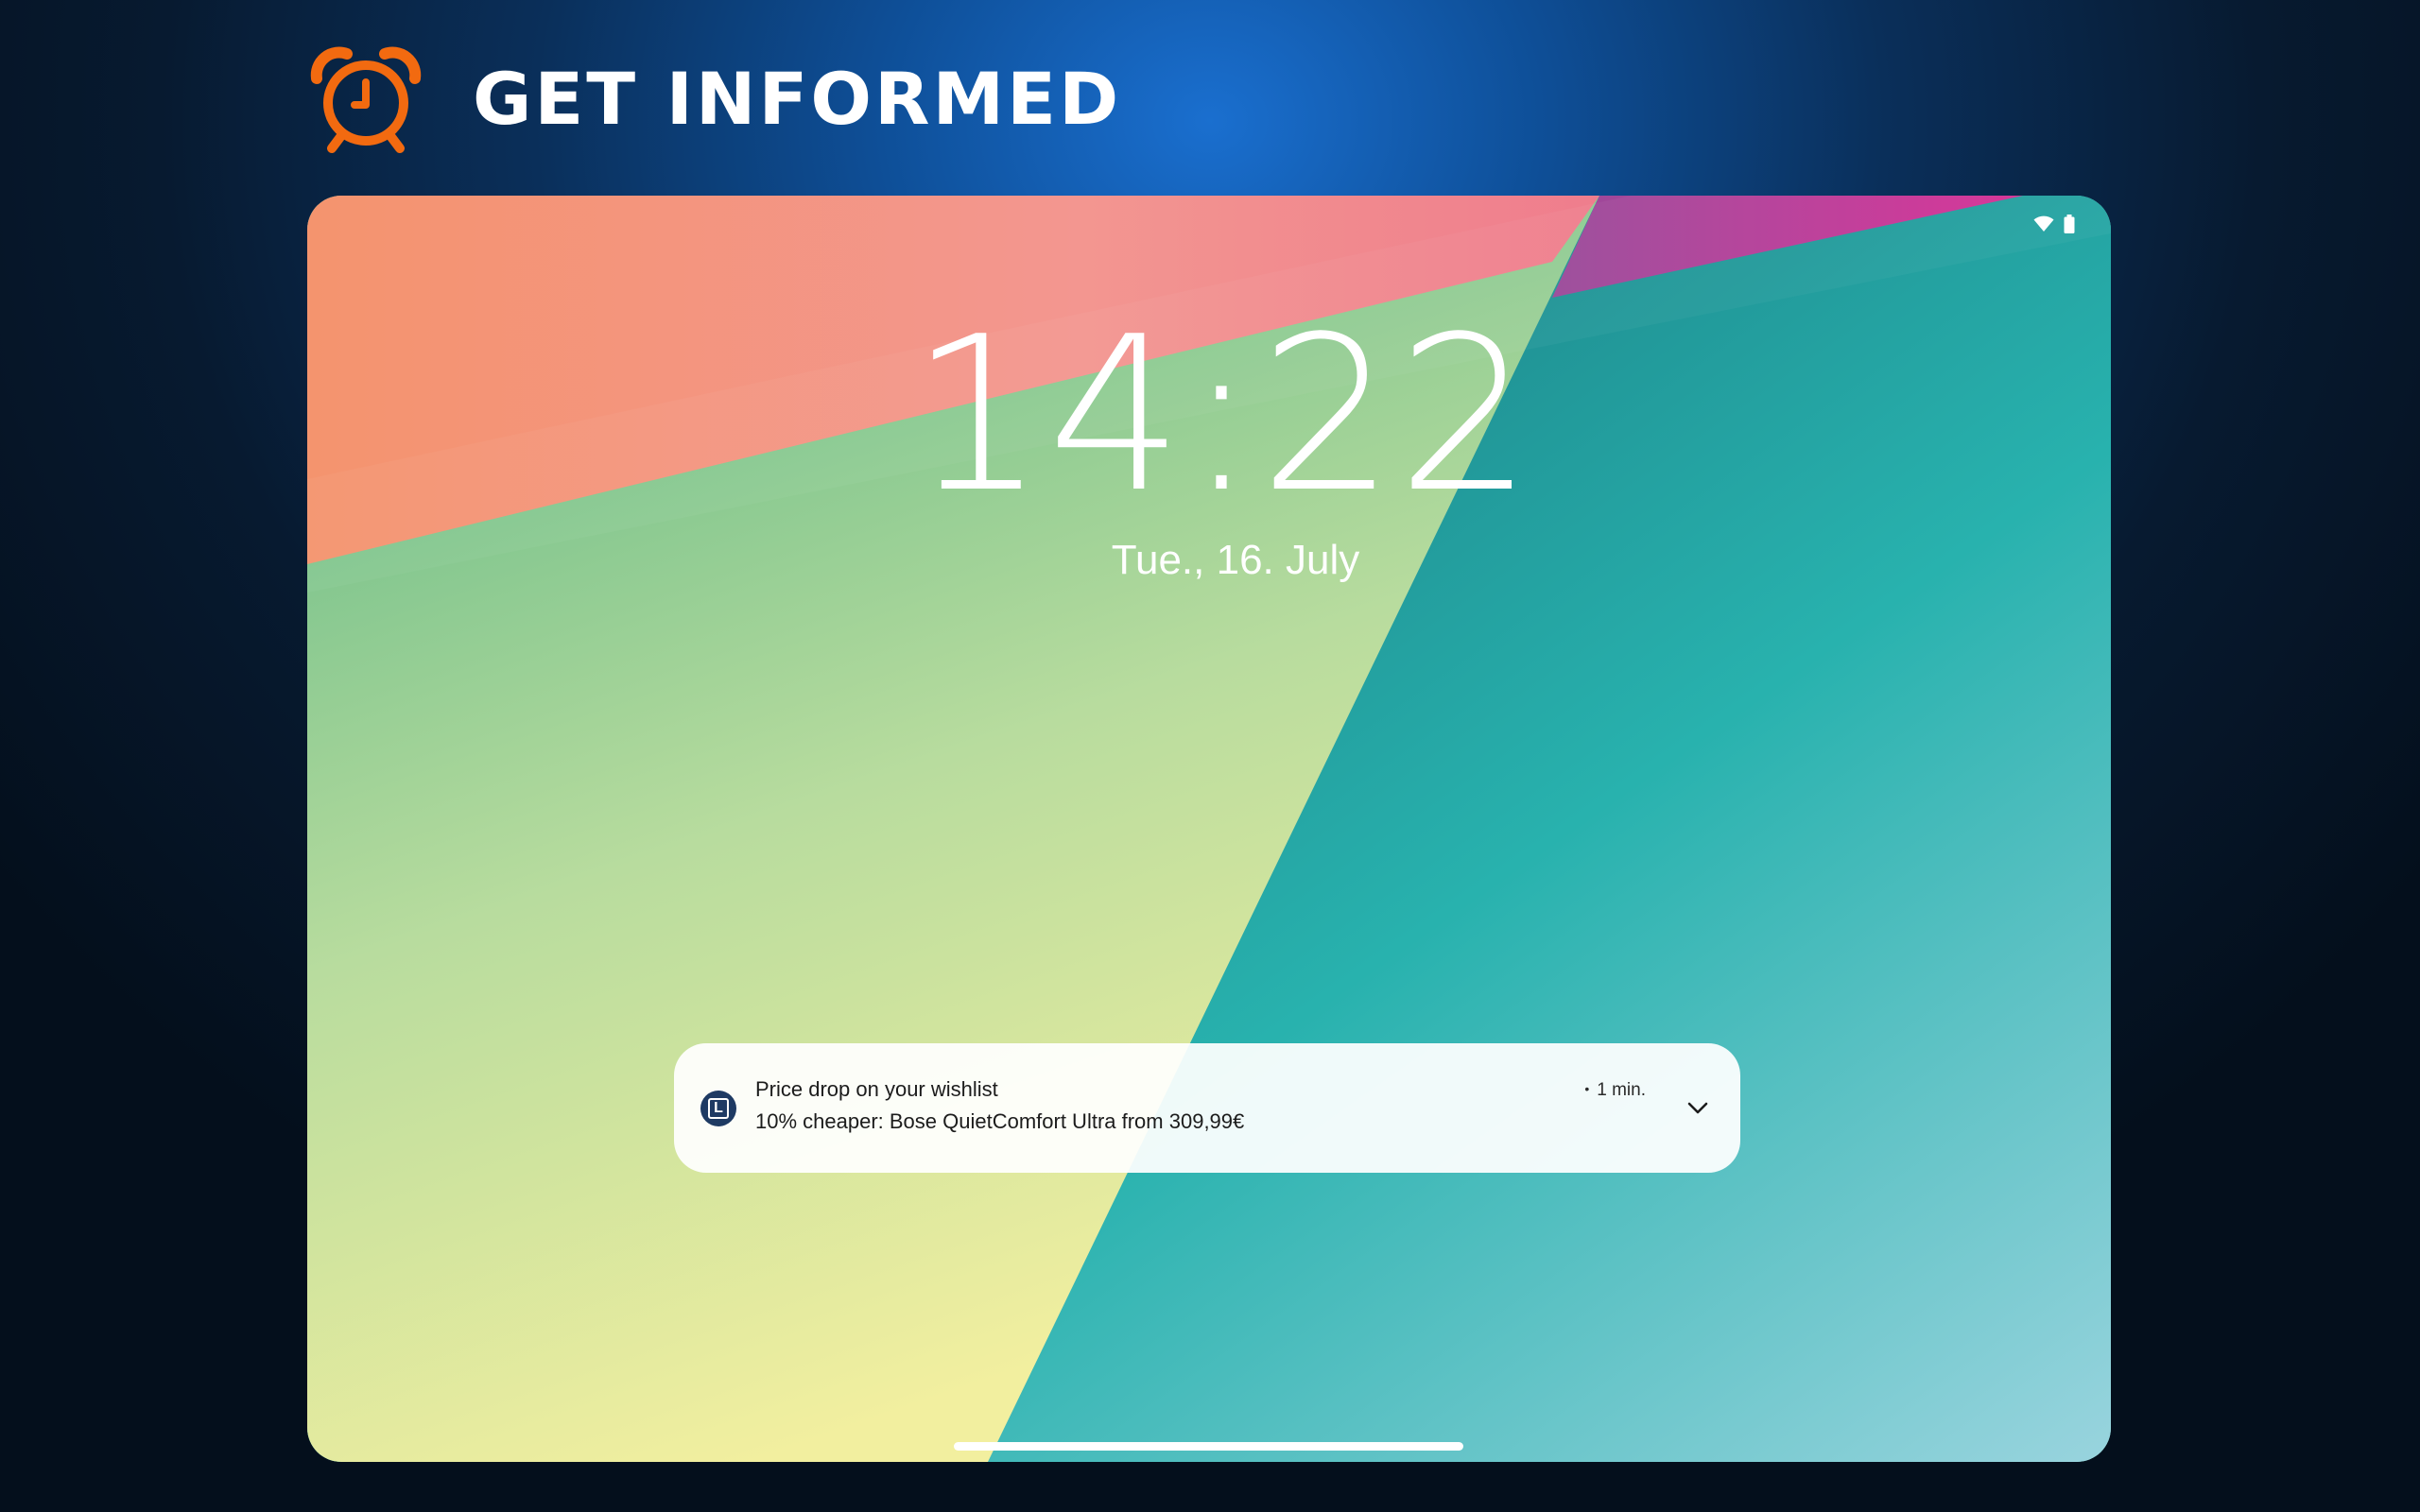 This screenshot has height=1512, width=2420. I want to click on page-title: GET INFORMED, so click(797, 99).